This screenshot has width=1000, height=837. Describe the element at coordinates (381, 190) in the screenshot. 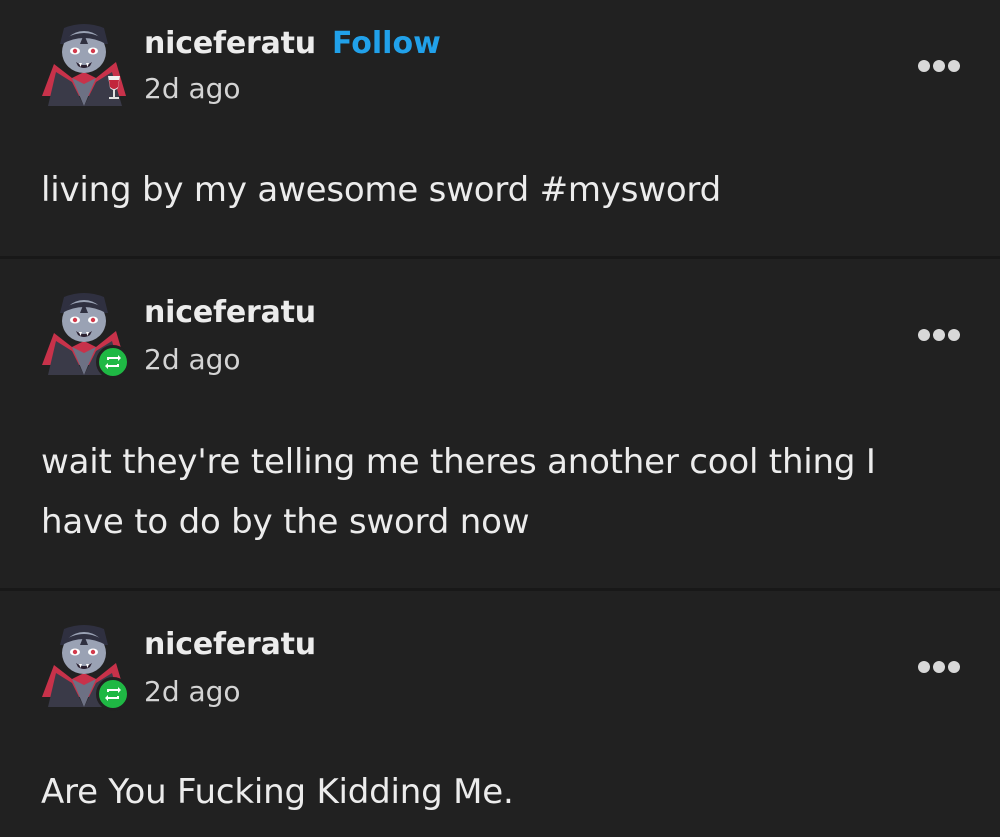

I see `post-body: living by my awesome sword #mysword` at that location.